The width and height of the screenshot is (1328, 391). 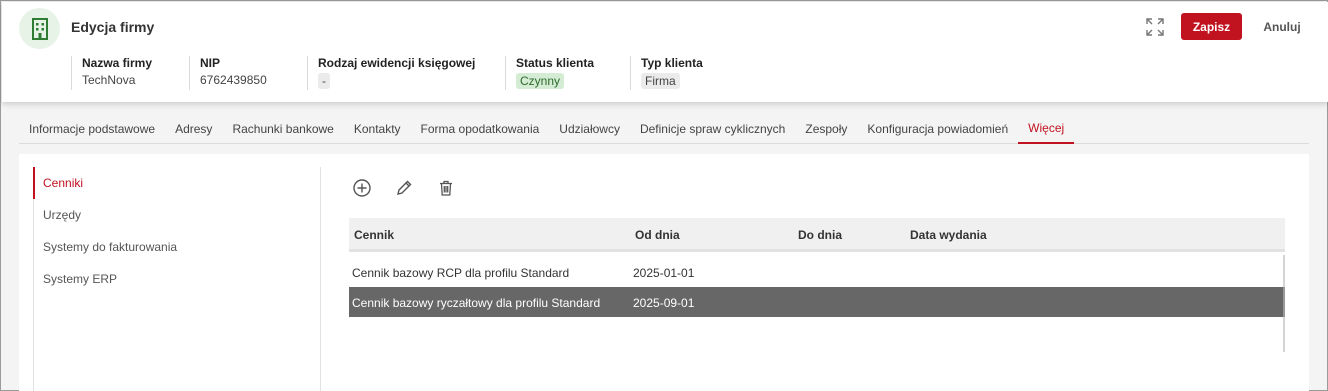 I want to click on tab-shareholders: Udziałowcy, so click(x=589, y=128).